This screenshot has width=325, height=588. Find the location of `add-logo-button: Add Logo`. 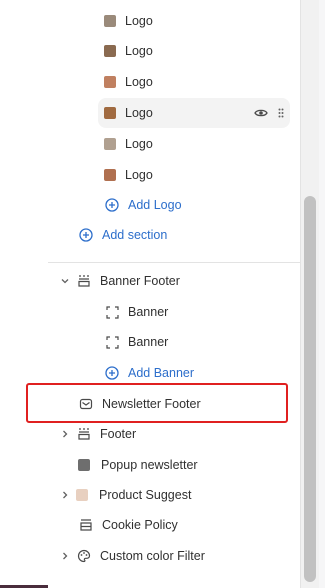

add-logo-button: Add Logo is located at coordinates (214, 205).